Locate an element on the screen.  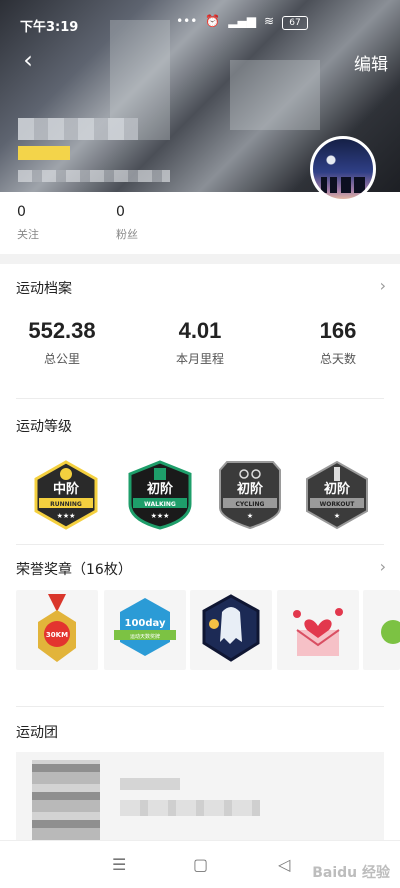
running-badge-icon: 中阶 RUNNING ★★★ is located at coordinates (66, 495).